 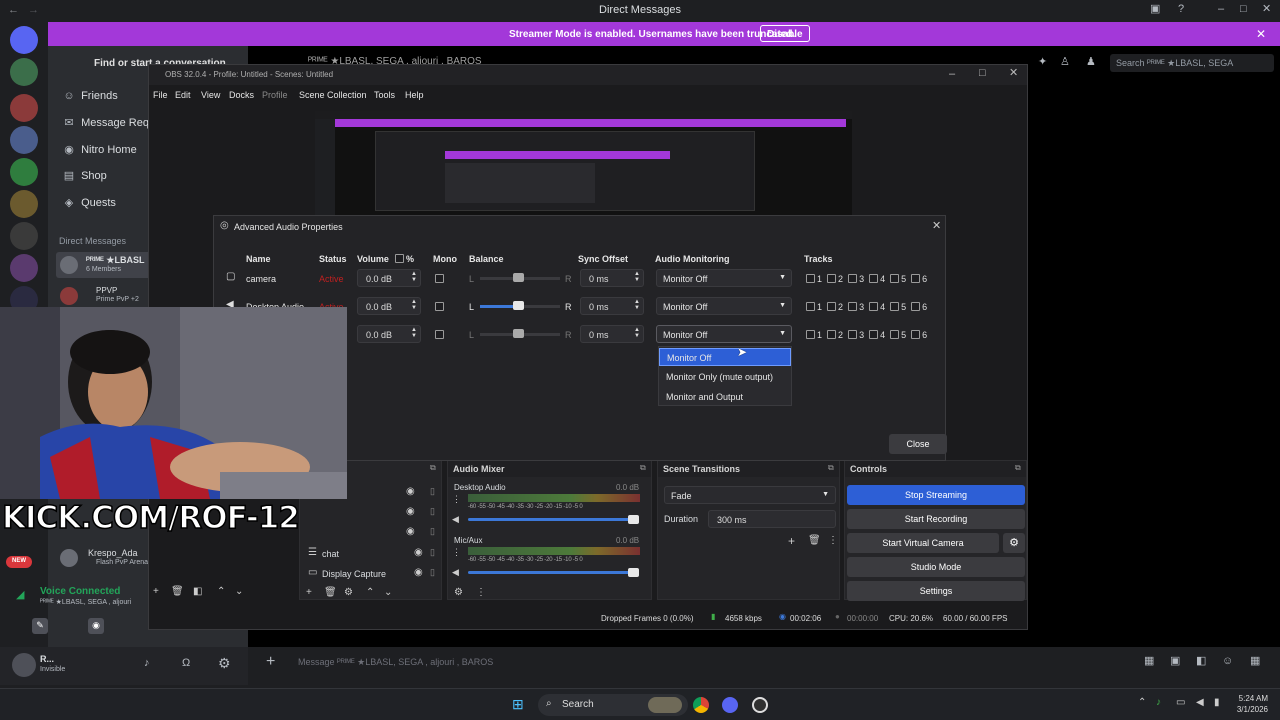 I want to click on nav-shop: ▤ Shop, so click(x=83, y=176).